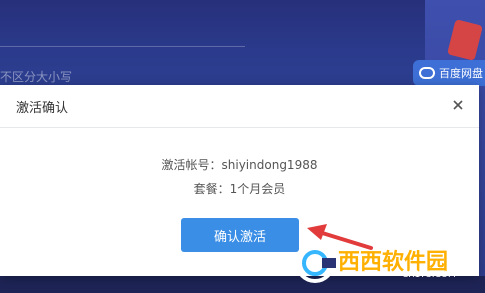 This screenshot has height=293, width=485. I want to click on package-line: 套餐：1个月会员, so click(239, 189).